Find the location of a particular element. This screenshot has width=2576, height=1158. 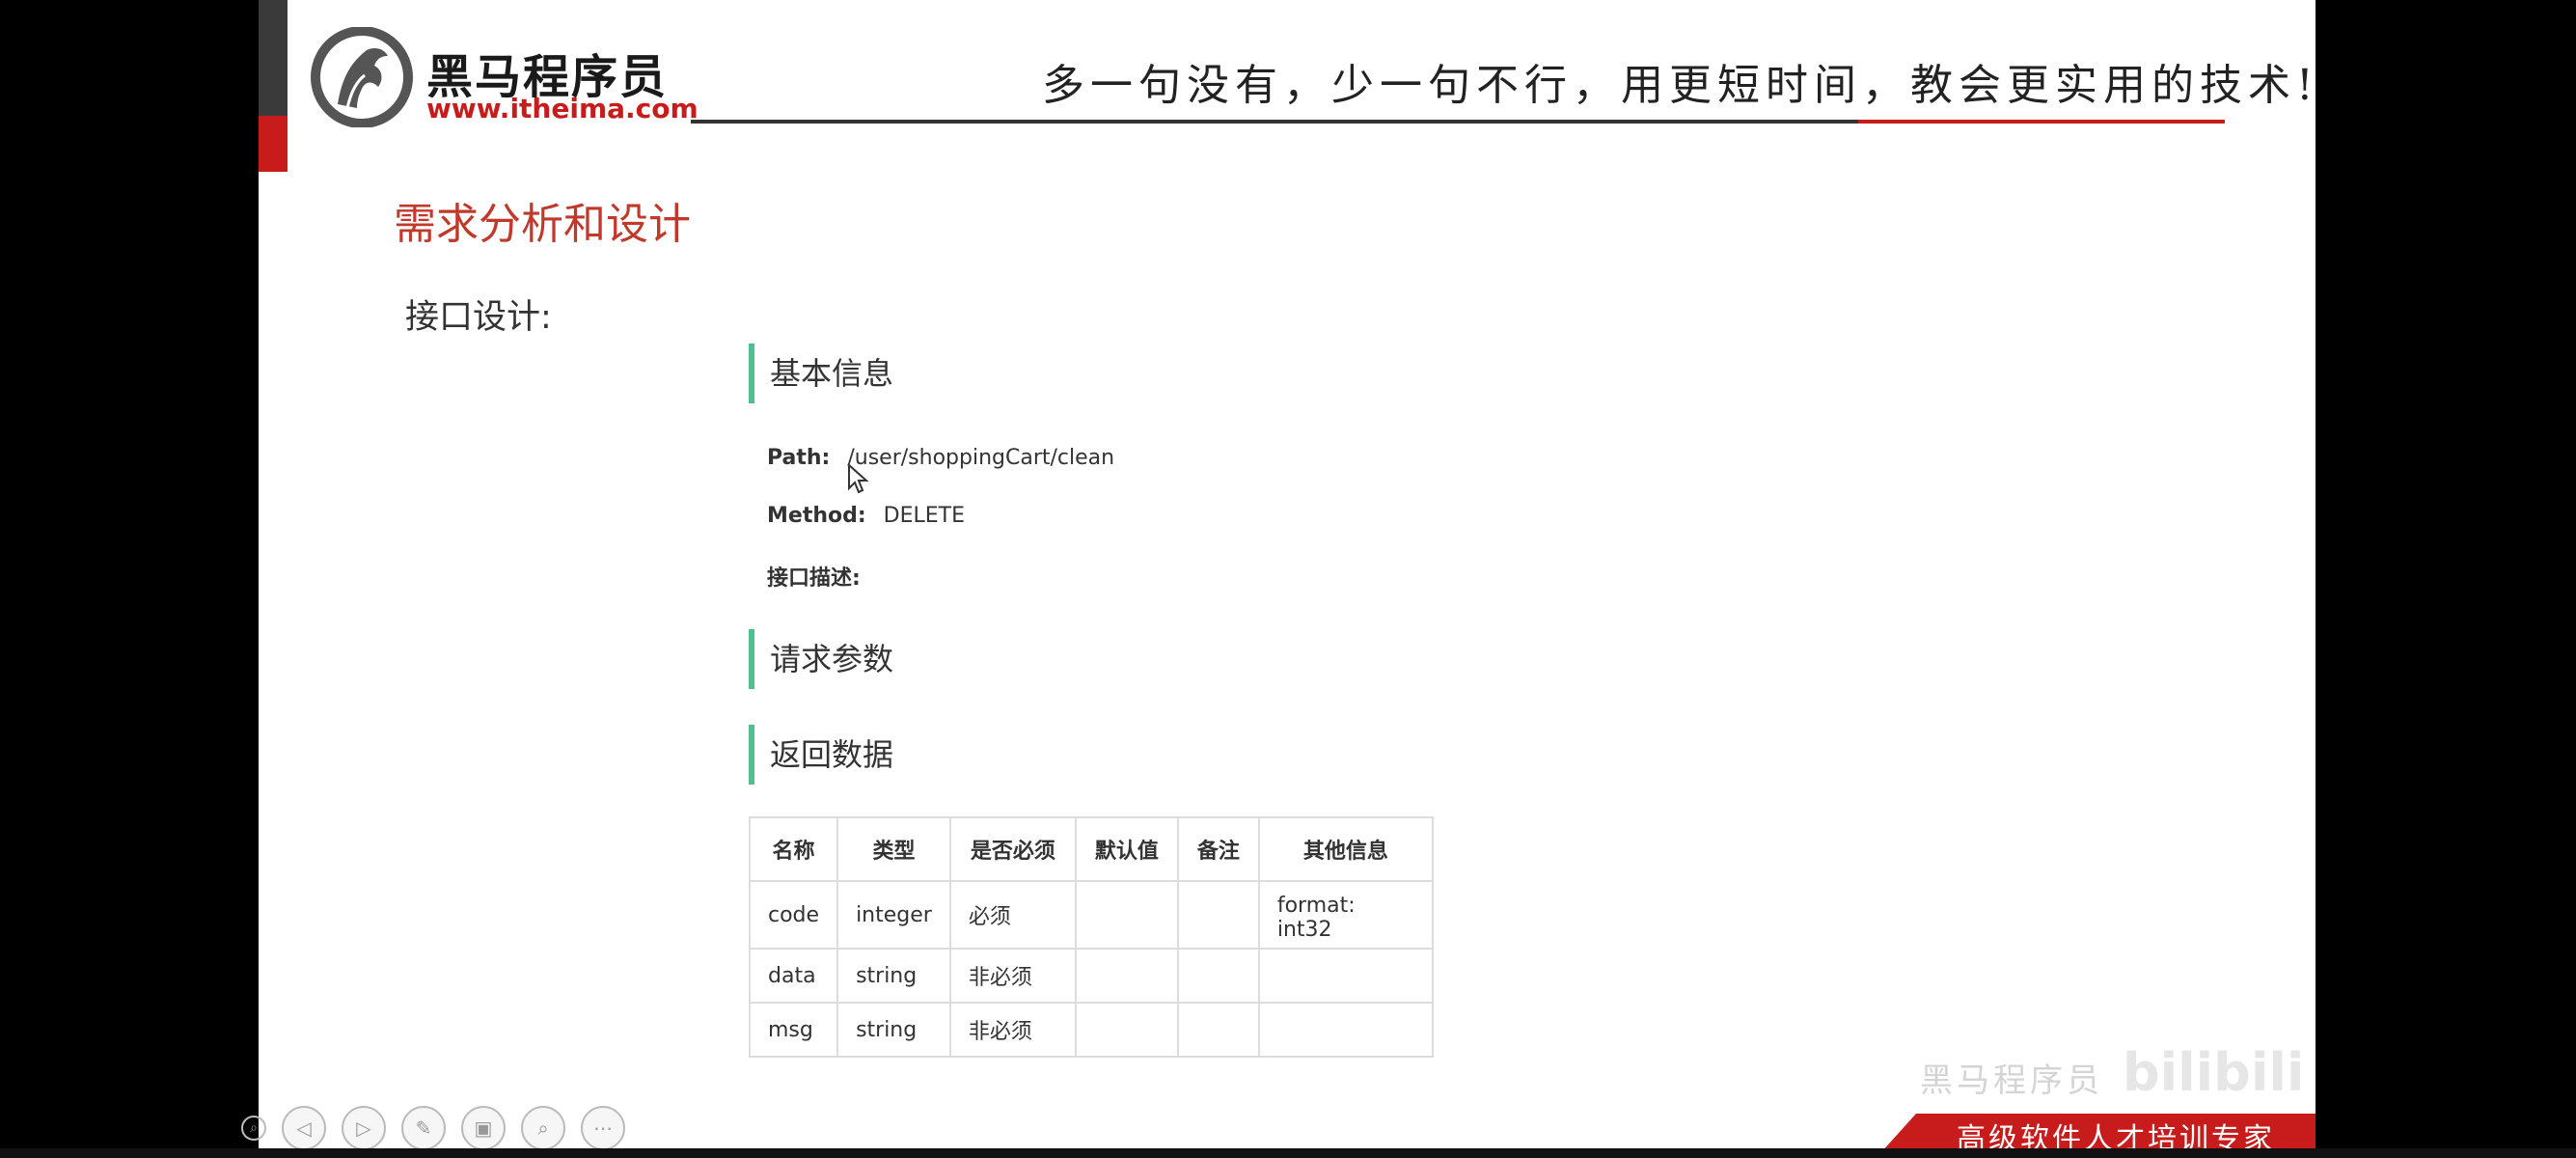

cell-type: integer is located at coordinates (894, 915).